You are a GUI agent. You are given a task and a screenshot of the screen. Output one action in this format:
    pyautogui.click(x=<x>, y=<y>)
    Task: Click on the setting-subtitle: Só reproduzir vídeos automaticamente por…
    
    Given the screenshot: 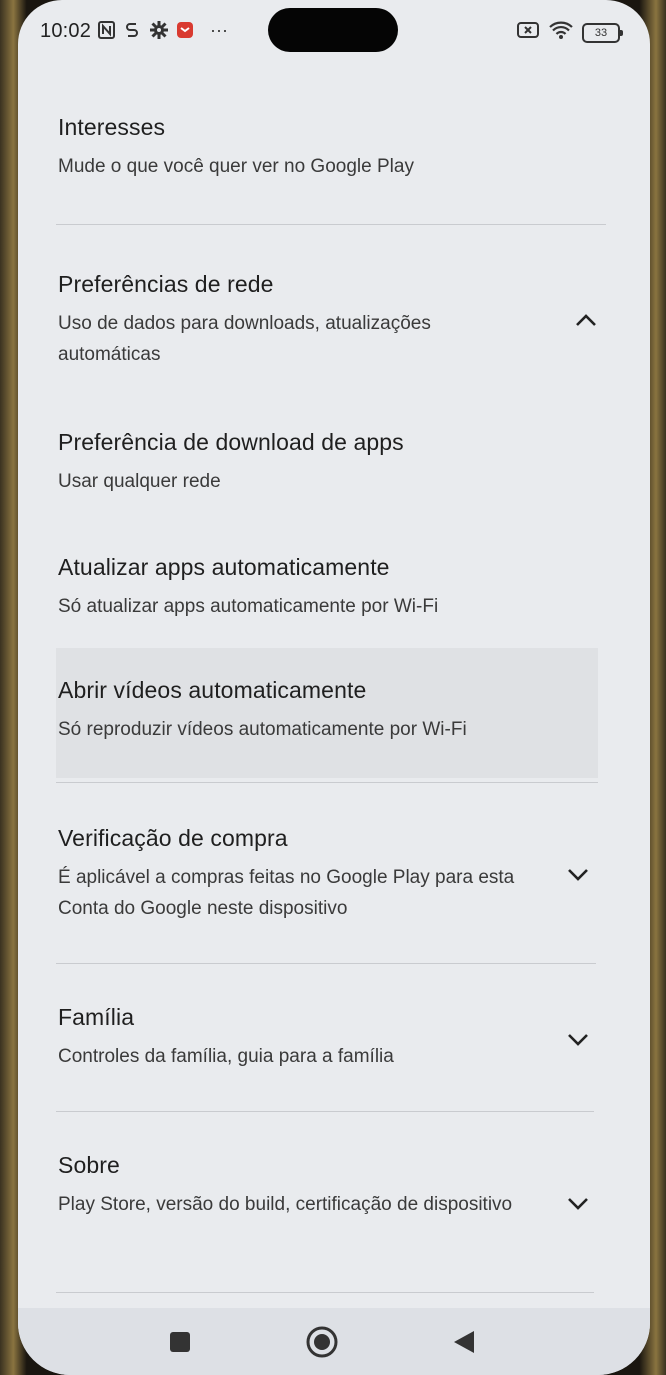 What is the action you would take?
    pyautogui.click(x=262, y=729)
    